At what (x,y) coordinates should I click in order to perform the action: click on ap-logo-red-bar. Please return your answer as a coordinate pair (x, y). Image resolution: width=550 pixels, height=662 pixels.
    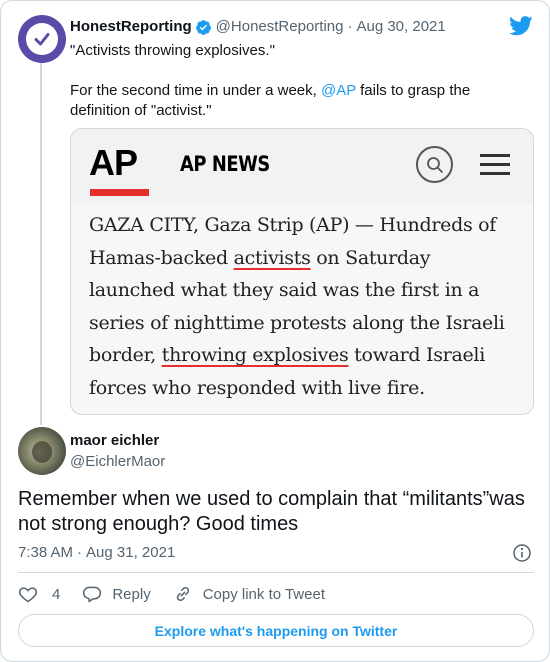
    Looking at the image, I should click on (119, 192).